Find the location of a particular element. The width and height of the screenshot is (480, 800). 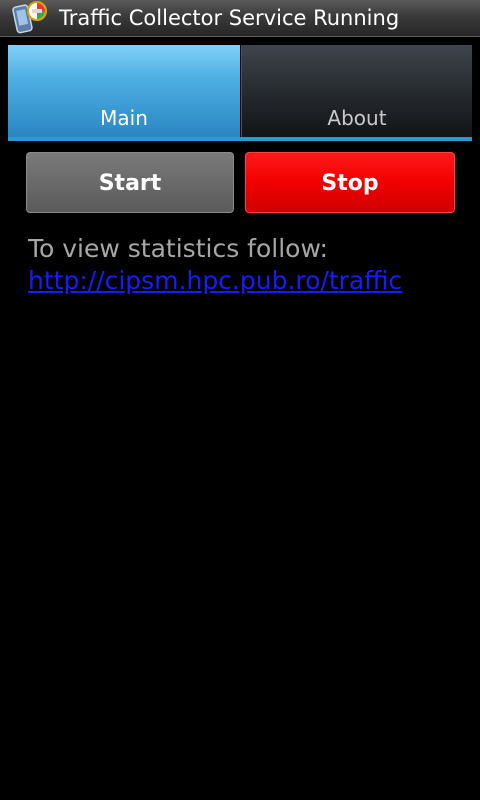

tab-widget: Main About is located at coordinates (240, 93).